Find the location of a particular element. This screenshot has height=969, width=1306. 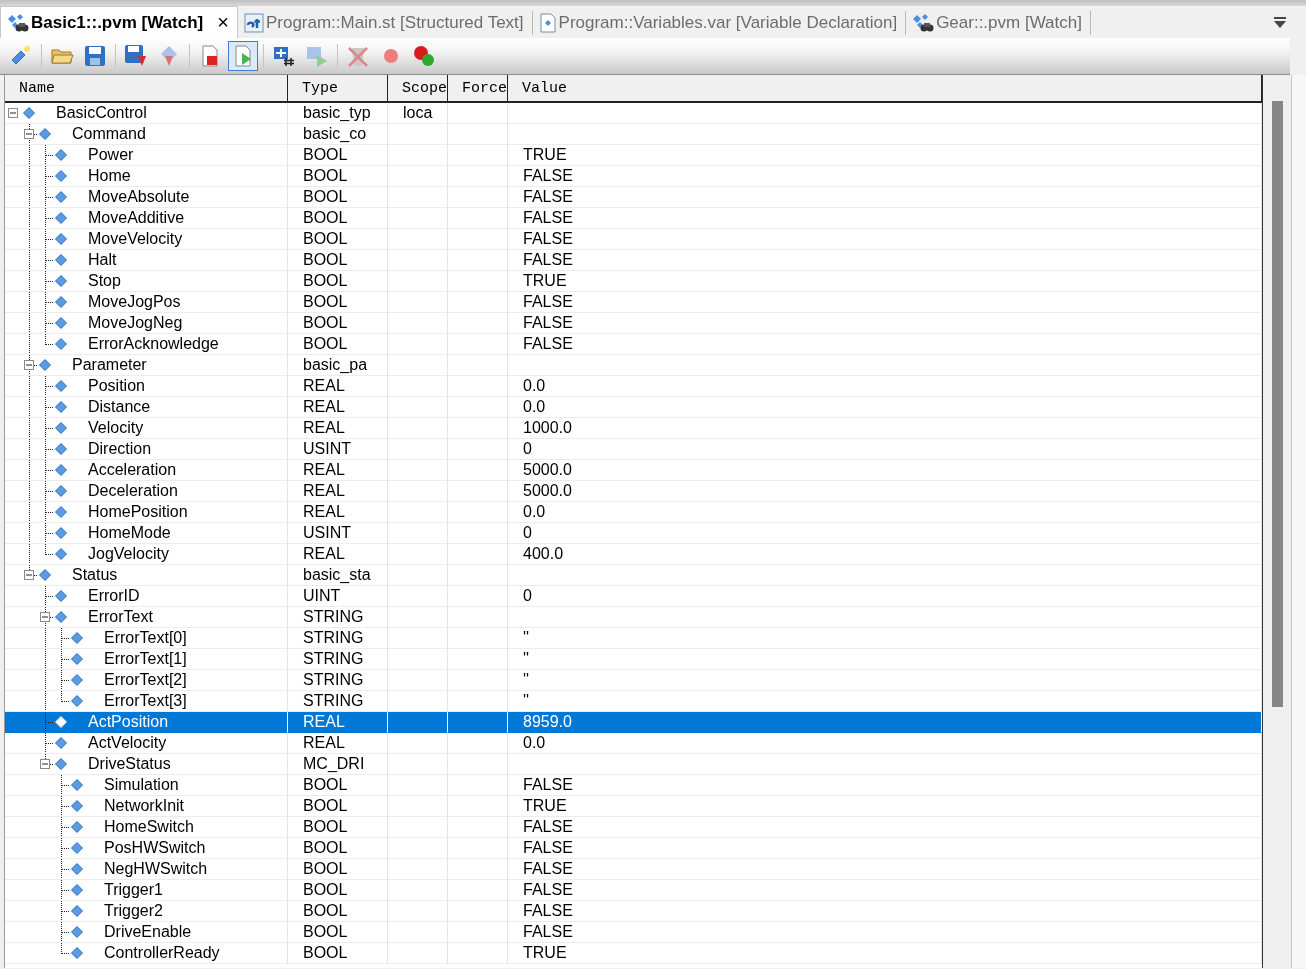

editor-tab: Program::Main.st [Structured Text] is located at coordinates (385, 23).